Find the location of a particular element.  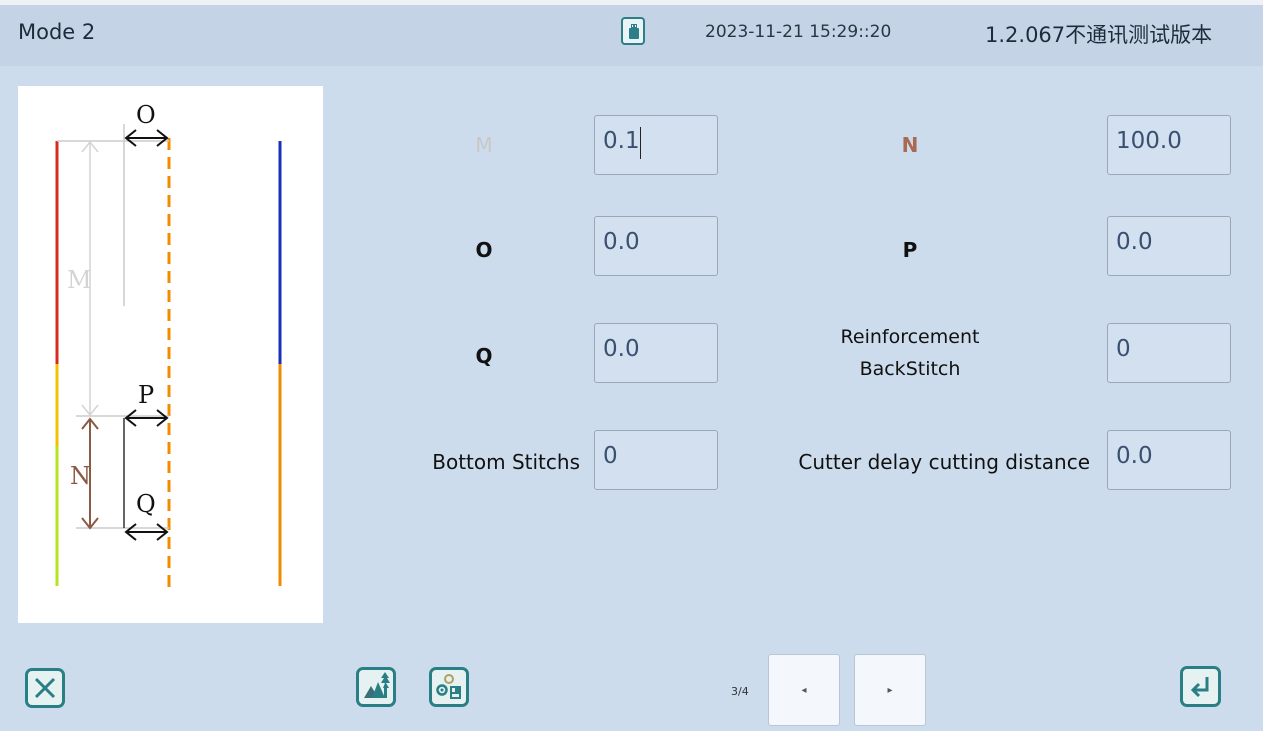

n-dimension-label: N is located at coordinates (80, 476).